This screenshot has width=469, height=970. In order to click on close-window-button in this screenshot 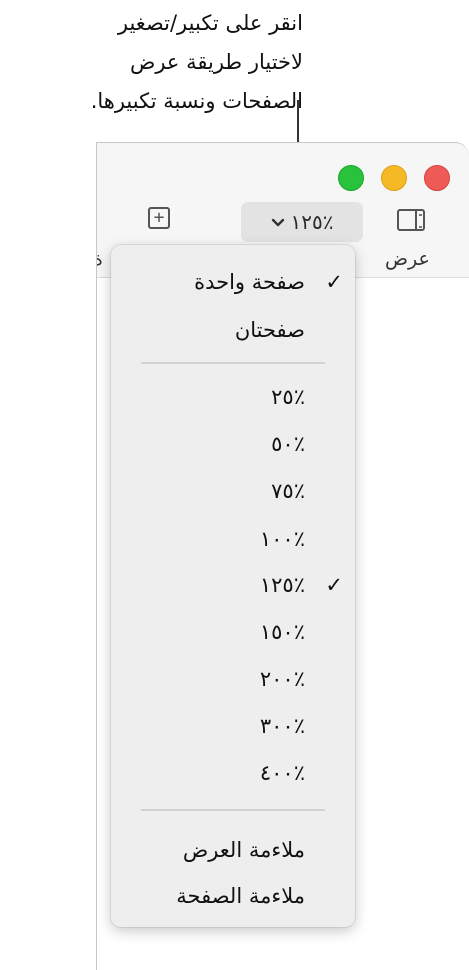, I will do `click(437, 178)`.